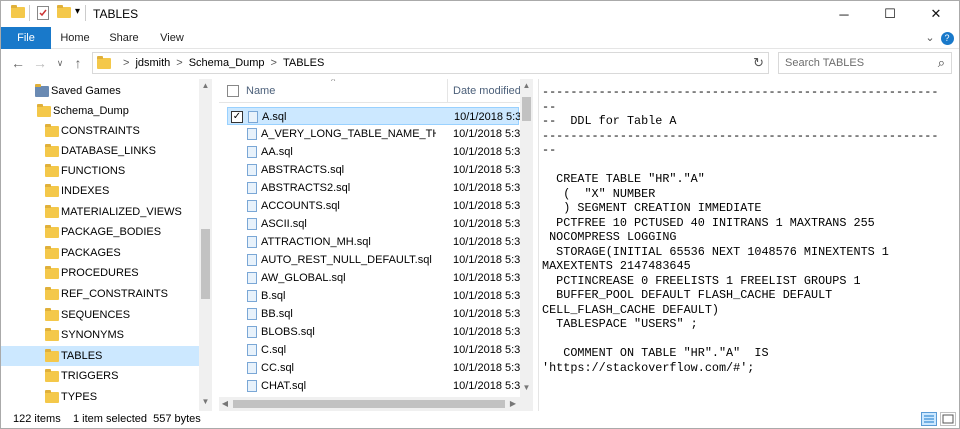  What do you see at coordinates (306, 188) in the screenshot?
I see `file-name: ABSTRACTS2.sql` at bounding box center [306, 188].